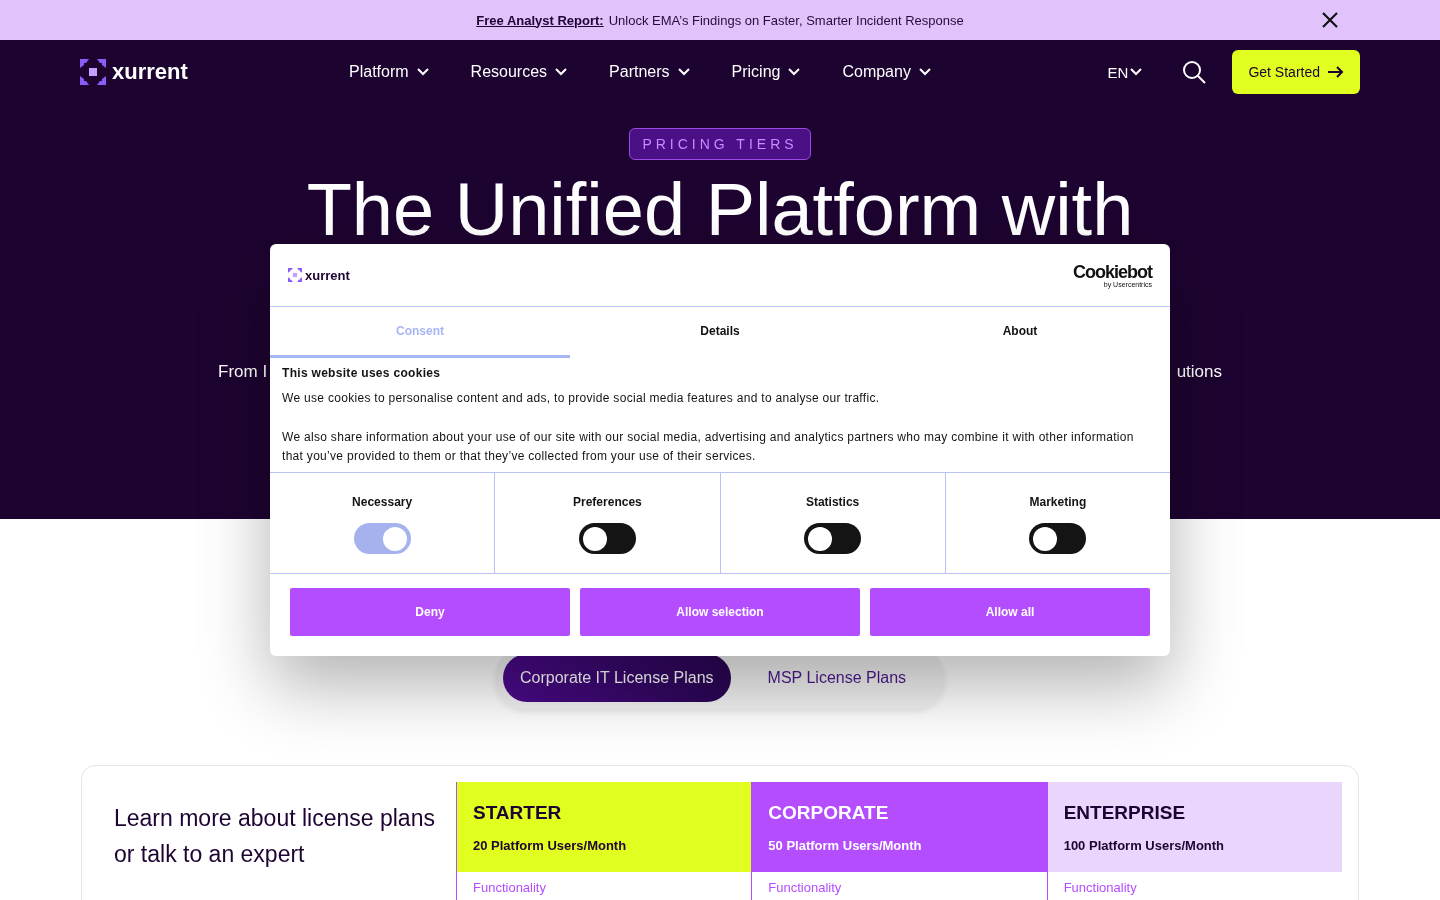  I want to click on tier-users: 50 Platform Users/Month, so click(845, 845).